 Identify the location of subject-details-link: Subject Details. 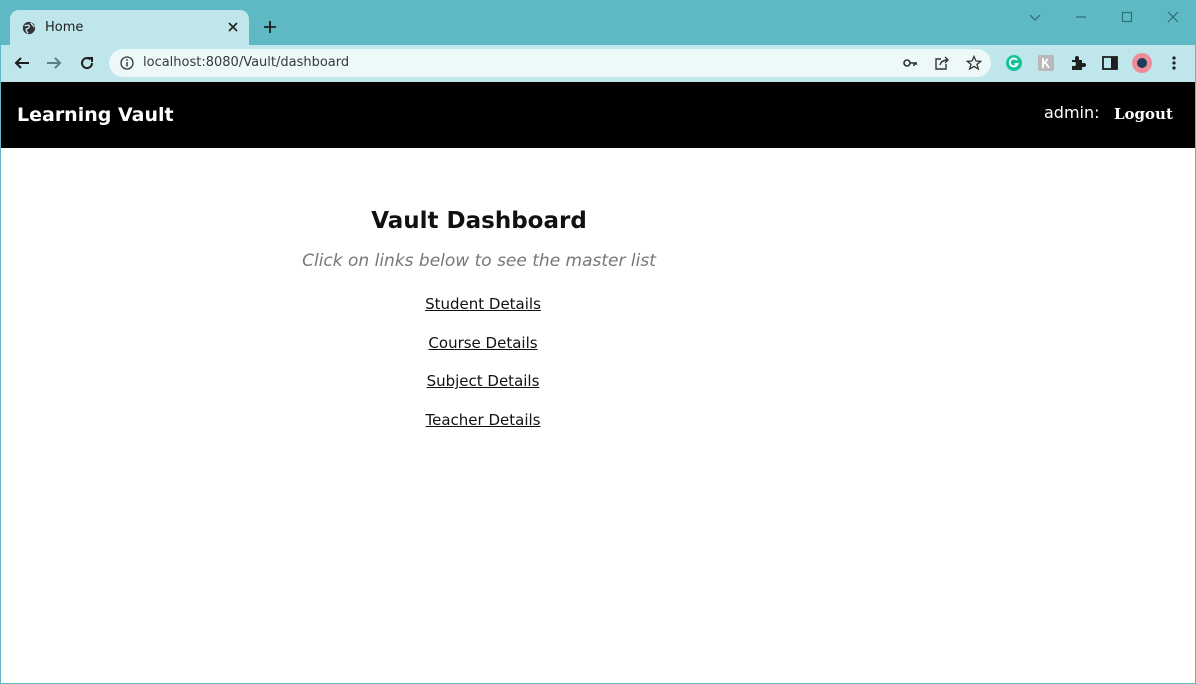
(483, 391).